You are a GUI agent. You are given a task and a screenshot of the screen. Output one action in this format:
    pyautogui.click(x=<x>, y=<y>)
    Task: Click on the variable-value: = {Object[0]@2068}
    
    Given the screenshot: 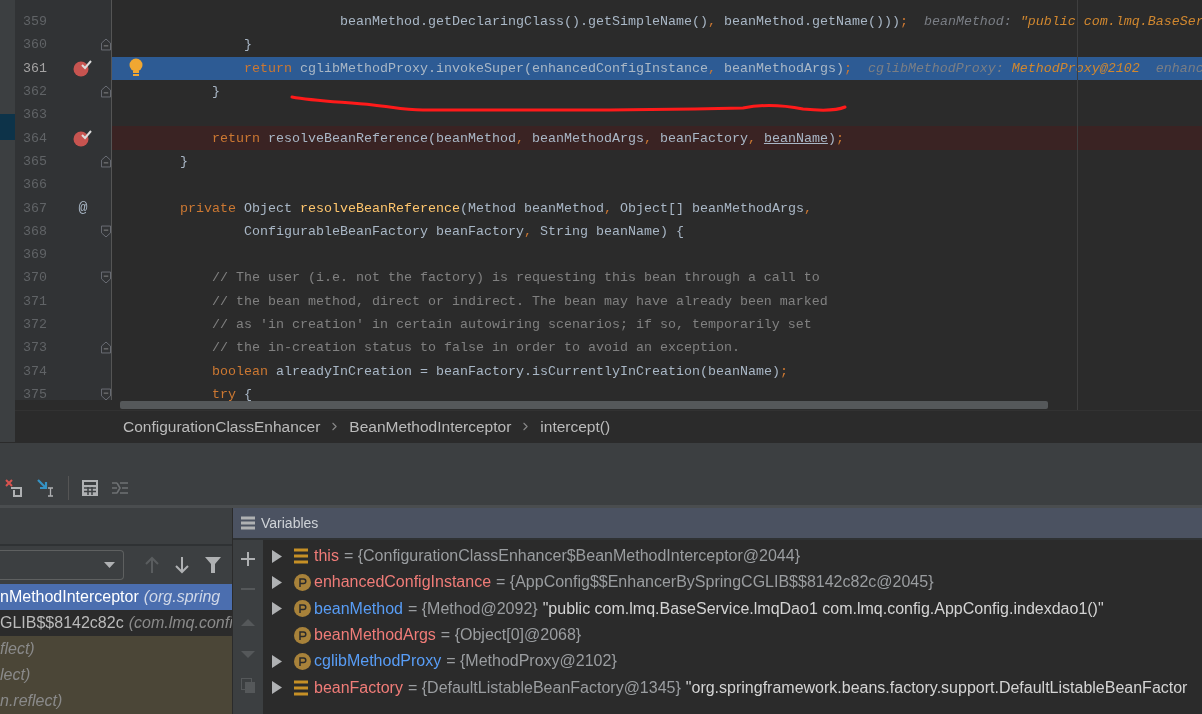 What is the action you would take?
    pyautogui.click(x=511, y=635)
    